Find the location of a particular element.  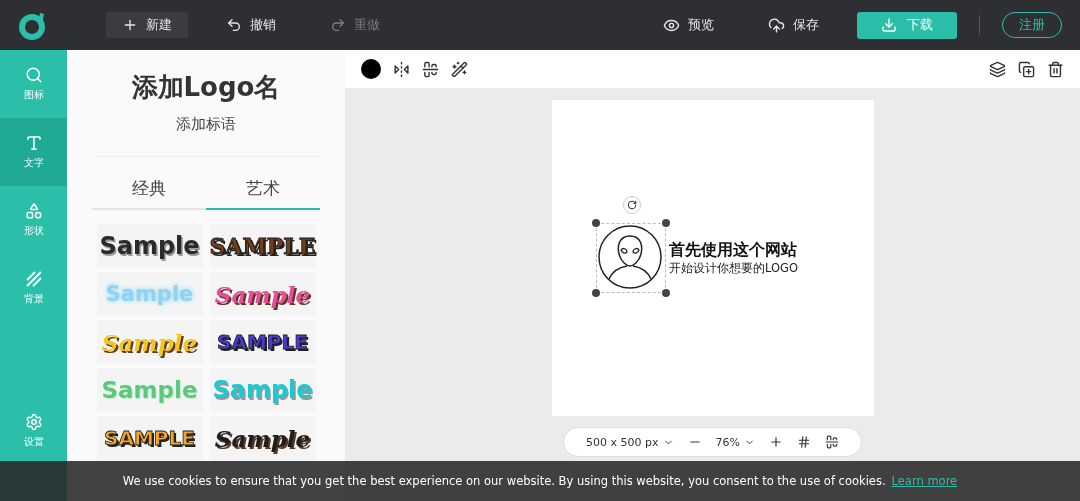

zoom-in-icon is located at coordinates (775, 442).